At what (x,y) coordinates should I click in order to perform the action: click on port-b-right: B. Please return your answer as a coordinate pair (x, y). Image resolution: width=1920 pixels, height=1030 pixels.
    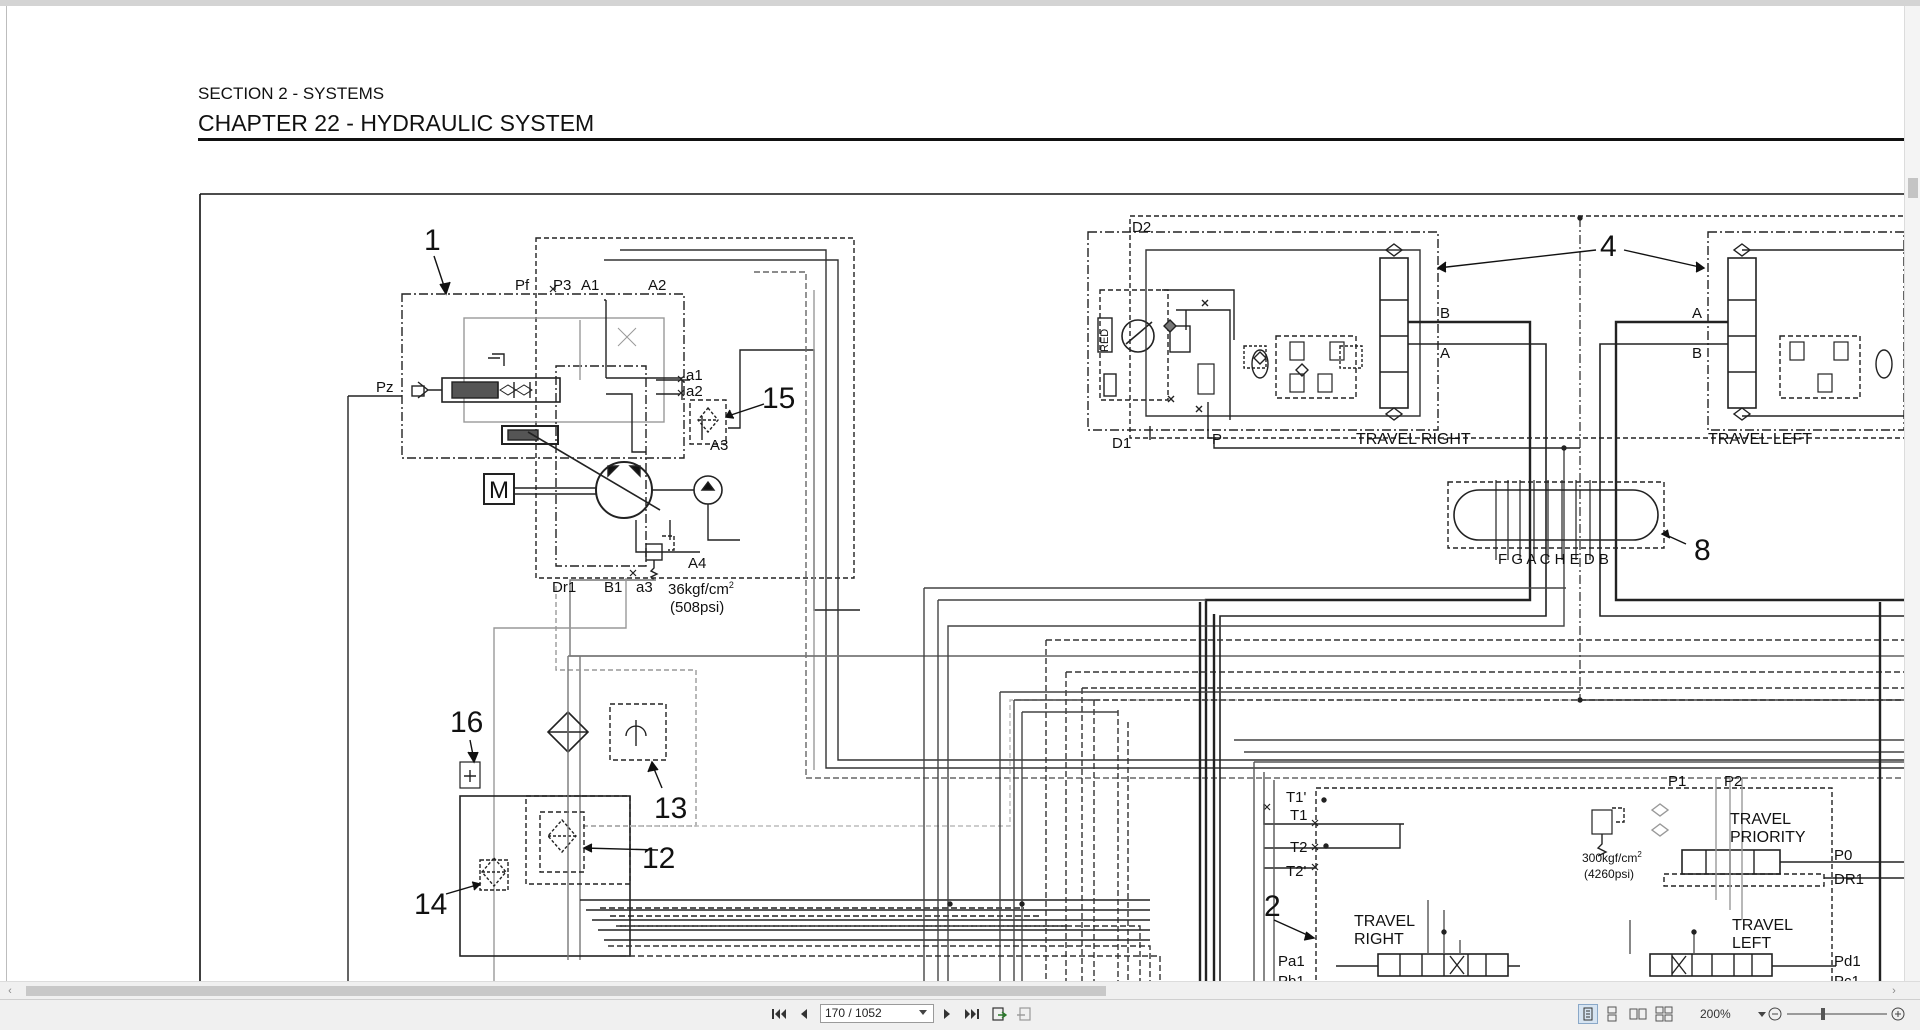
    Looking at the image, I should click on (1445, 313).